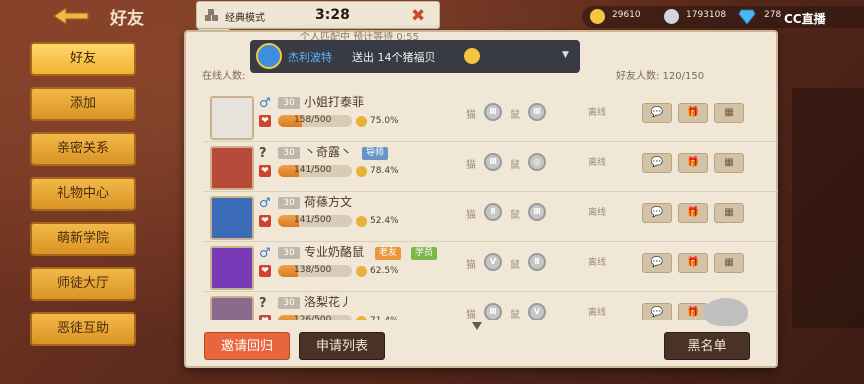  What do you see at coordinates (384, 171) in the screenshot?
I see `win-rate: 78.4%` at bounding box center [384, 171].